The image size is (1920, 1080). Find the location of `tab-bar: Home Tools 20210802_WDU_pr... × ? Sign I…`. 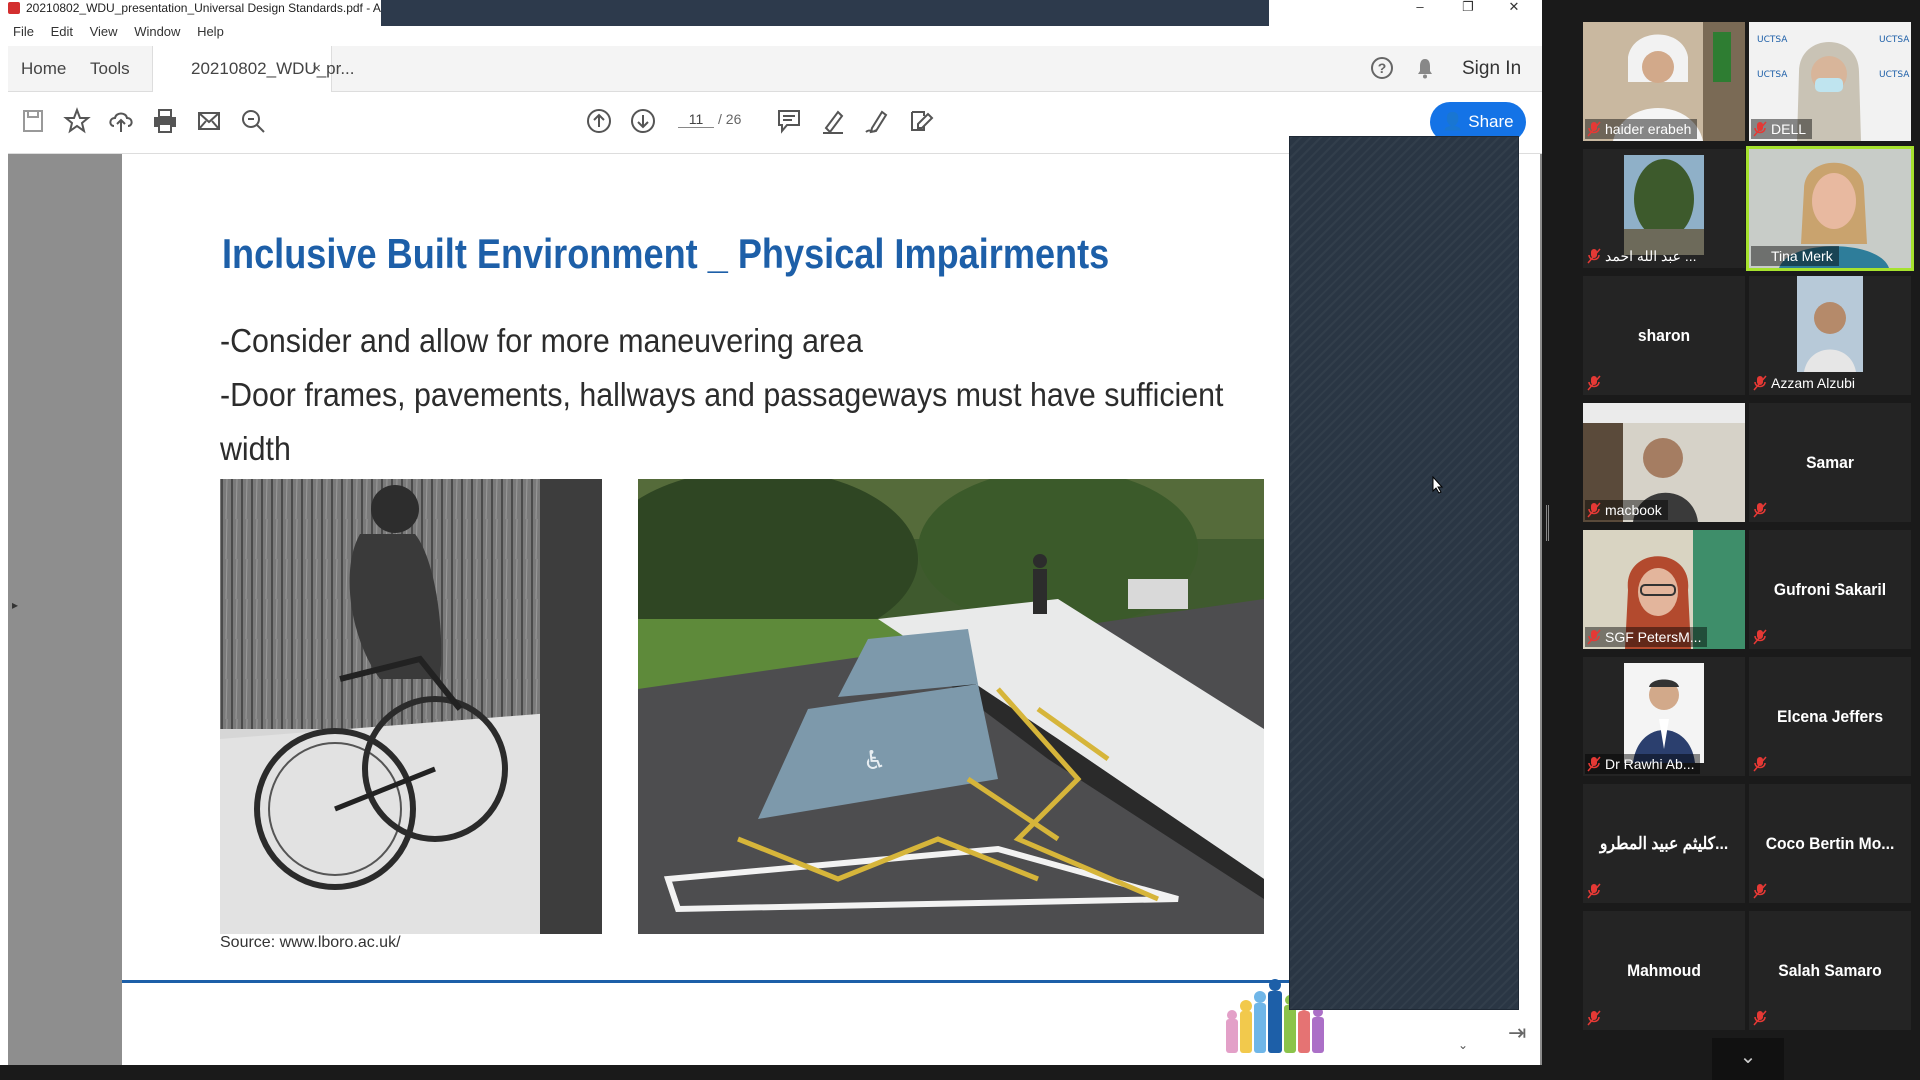

tab-bar: Home Tools 20210802_WDU_pr... × ? Sign I… is located at coordinates (775, 69).